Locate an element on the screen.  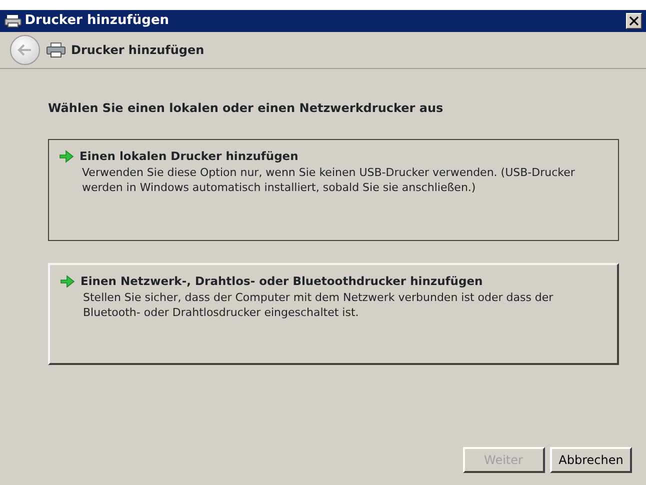
dialog-button: Abbrechen is located at coordinates (591, 460).